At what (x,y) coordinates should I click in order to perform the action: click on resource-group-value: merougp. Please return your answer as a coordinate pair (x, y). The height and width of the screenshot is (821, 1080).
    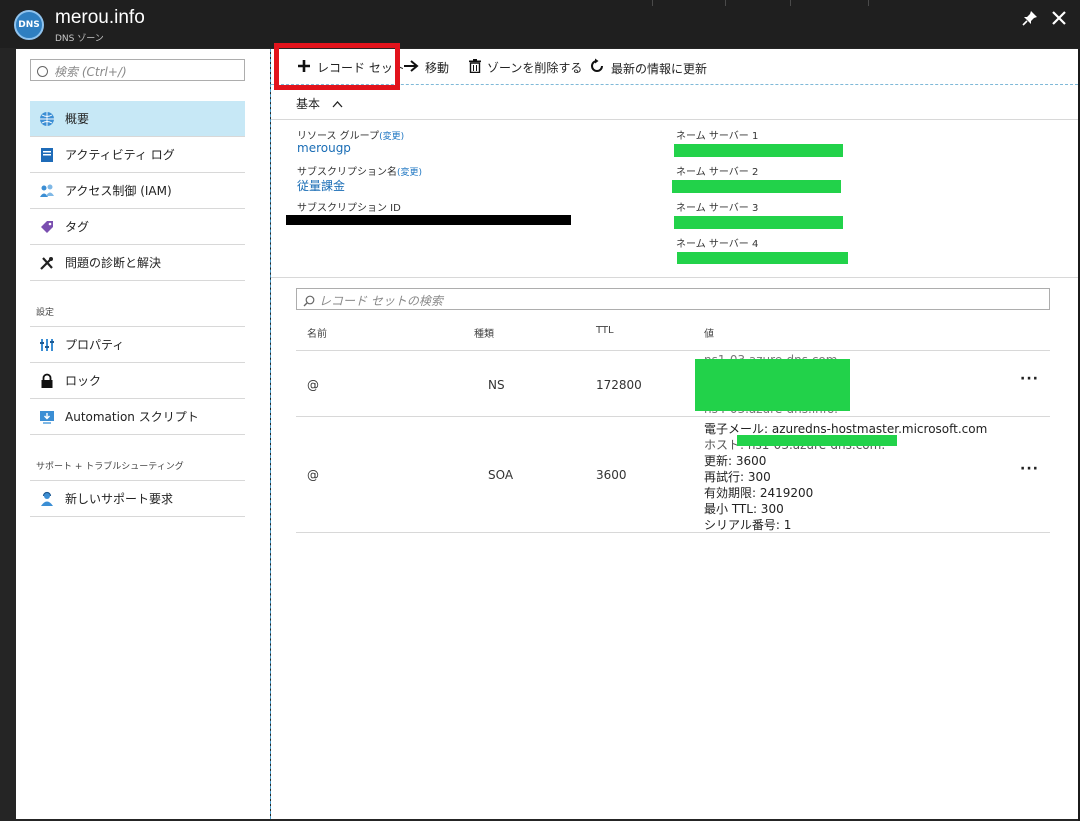
    Looking at the image, I should click on (324, 148).